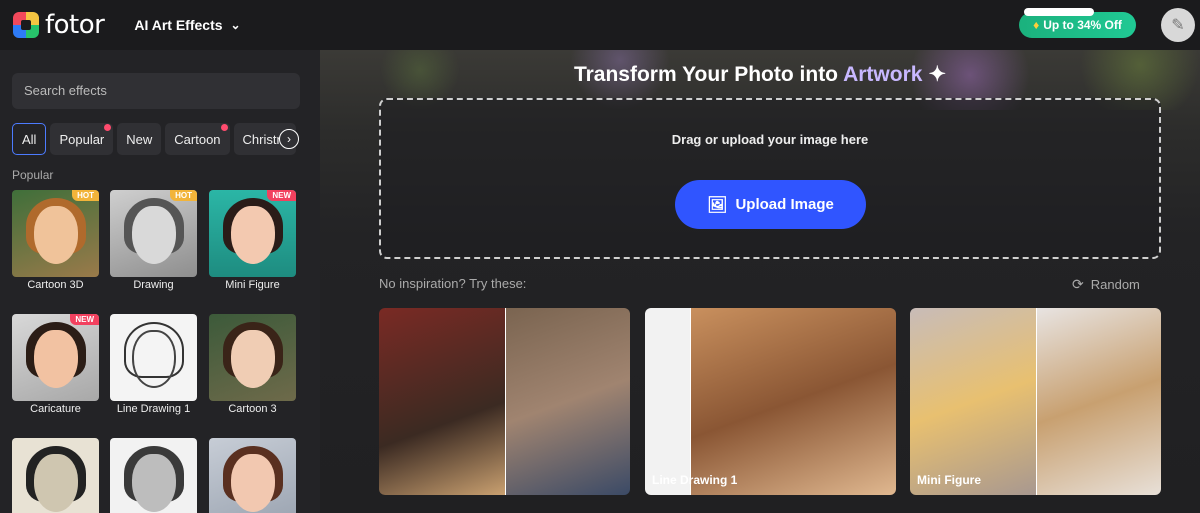  Describe the element at coordinates (784, 204) in the screenshot. I see `upload-label: Upload Image` at that location.